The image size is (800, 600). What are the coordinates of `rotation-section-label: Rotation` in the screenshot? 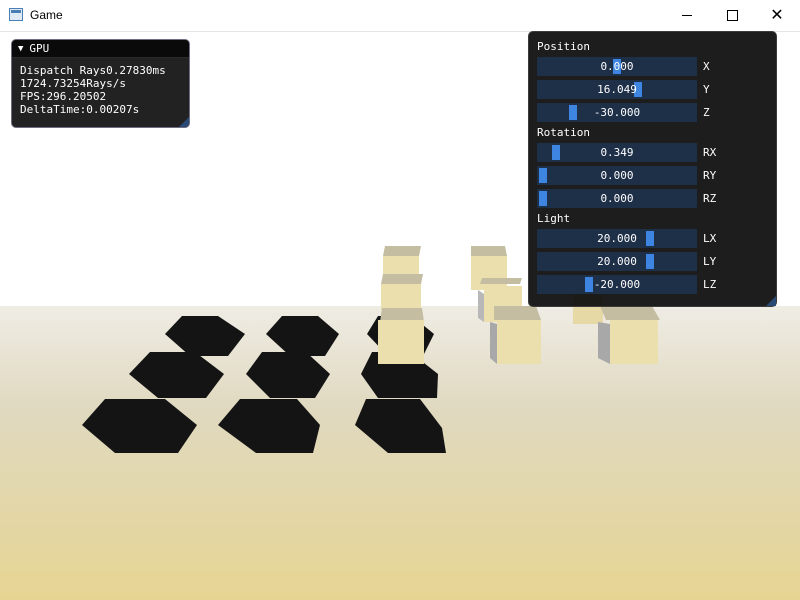 It's located at (563, 132).